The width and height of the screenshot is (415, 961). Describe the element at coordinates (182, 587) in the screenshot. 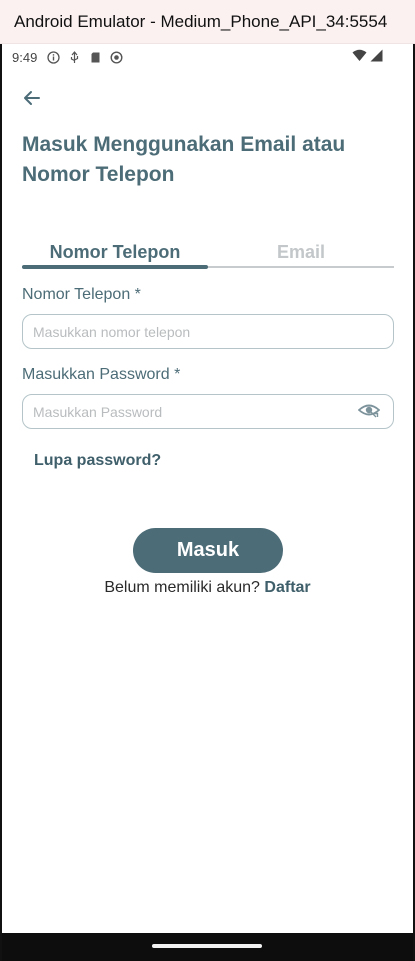

I see `register-prompt: Belum memiliki akun?` at that location.